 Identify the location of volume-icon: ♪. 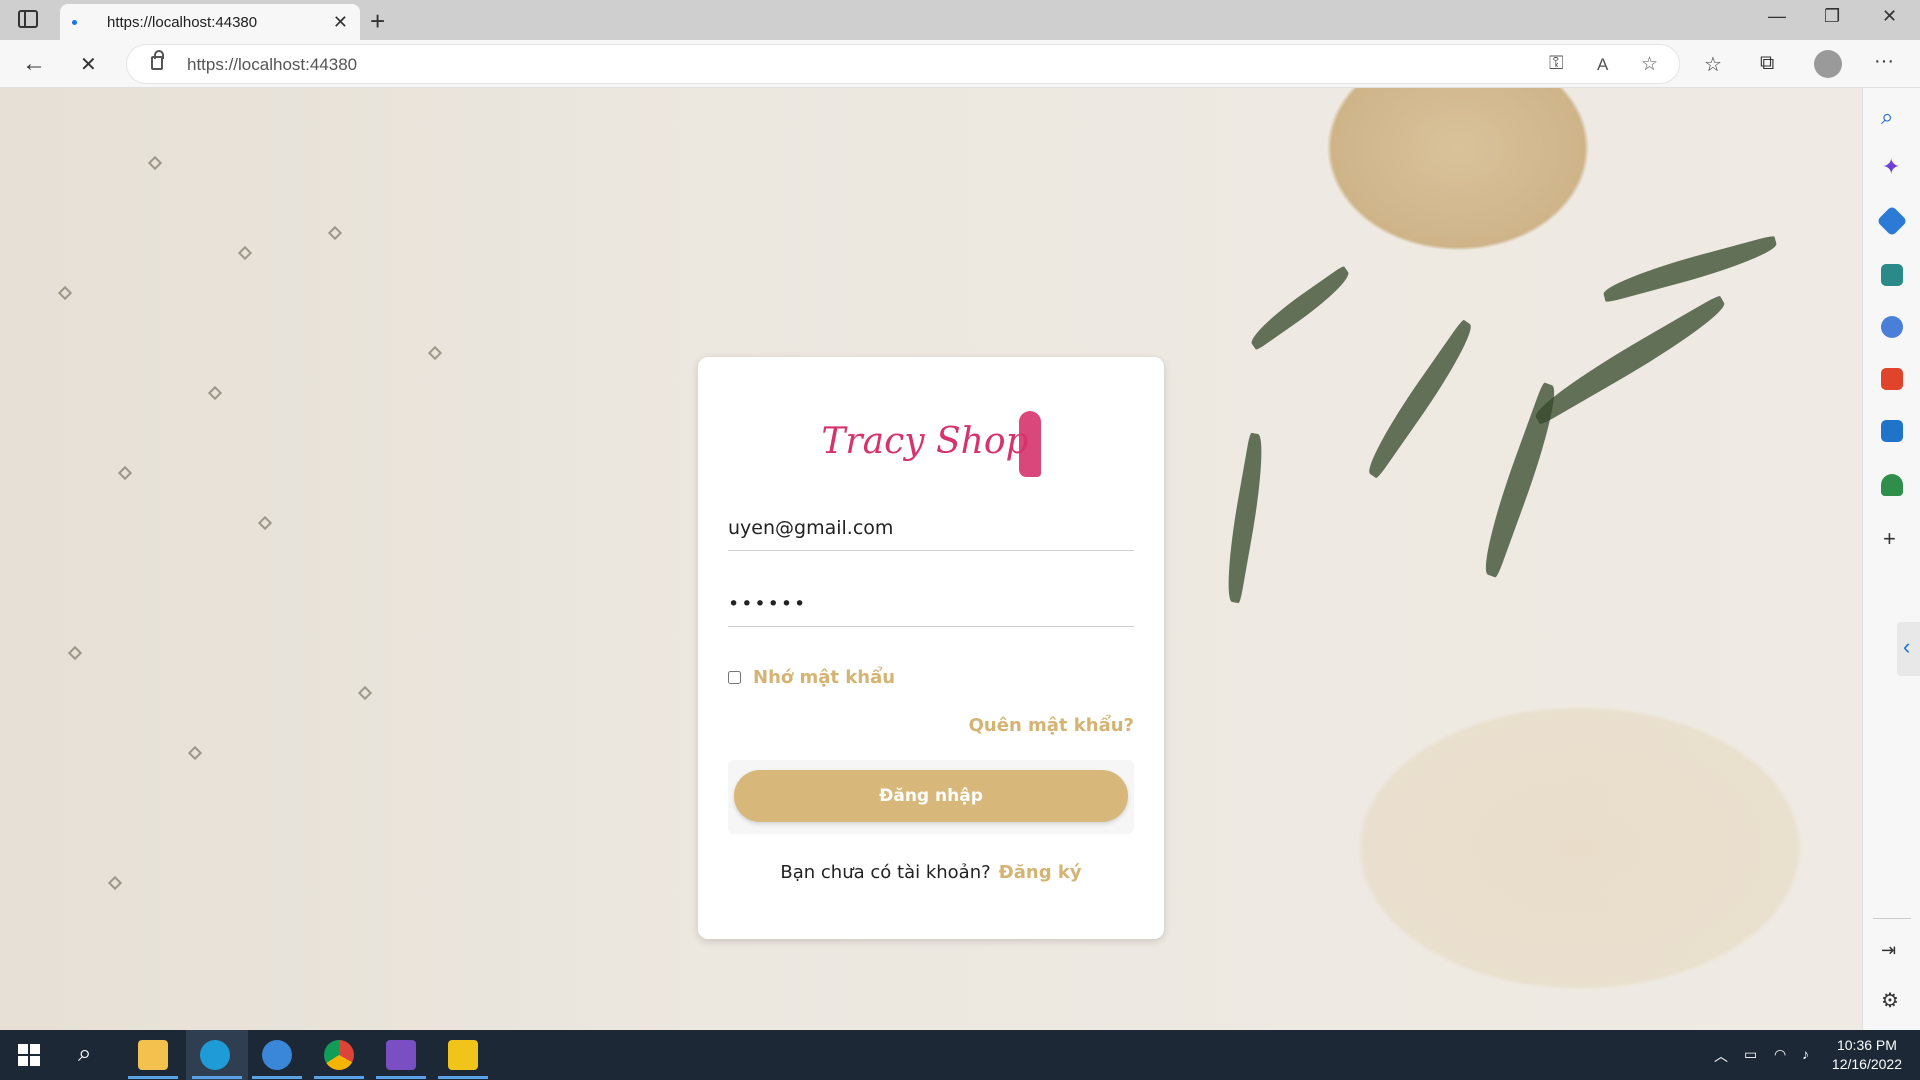
(1805, 1054).